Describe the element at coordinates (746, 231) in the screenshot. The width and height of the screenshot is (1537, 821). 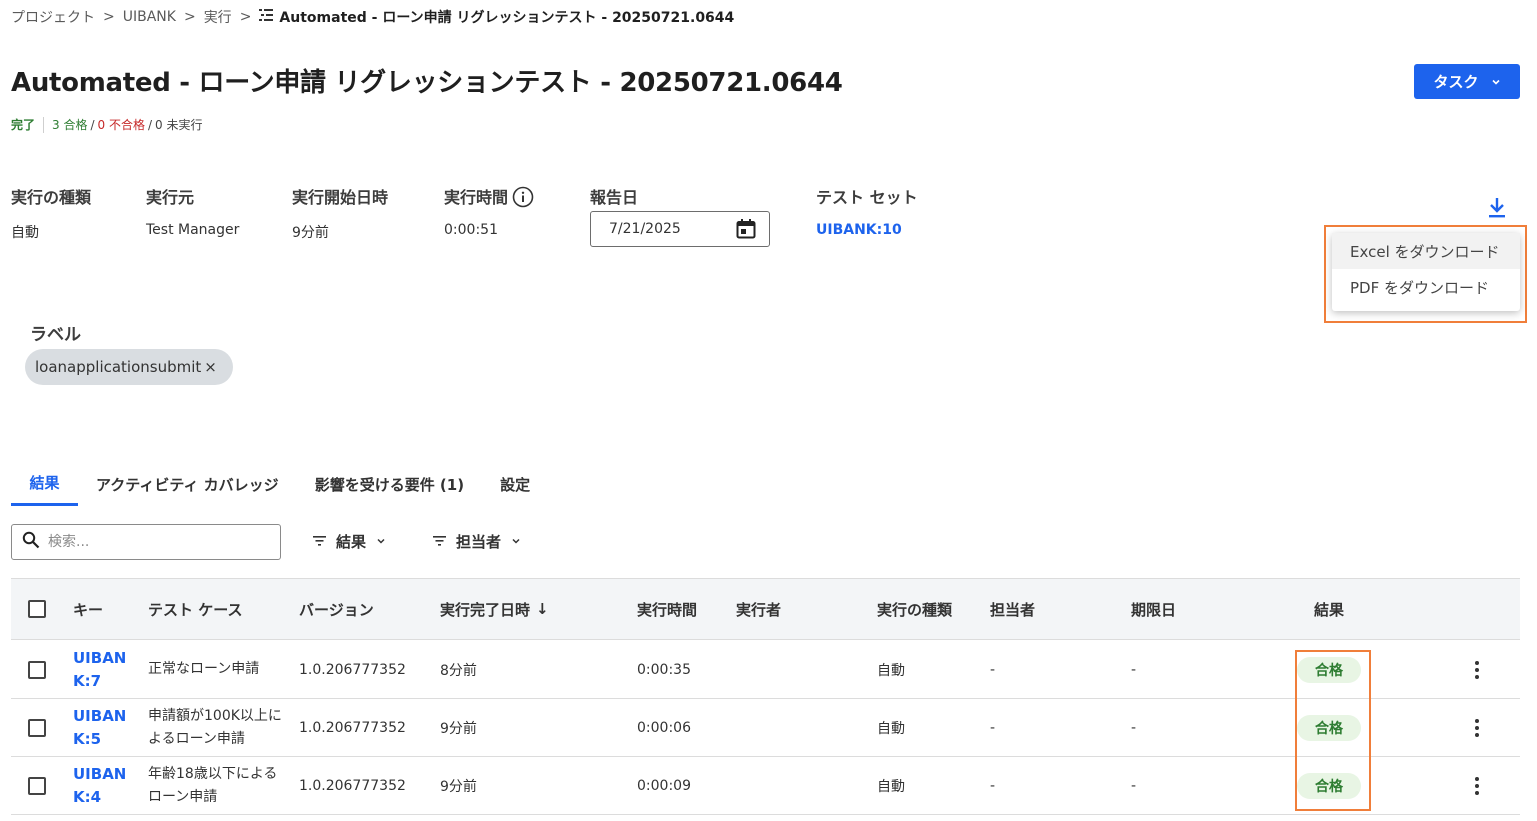
I see `calendar-icon` at that location.